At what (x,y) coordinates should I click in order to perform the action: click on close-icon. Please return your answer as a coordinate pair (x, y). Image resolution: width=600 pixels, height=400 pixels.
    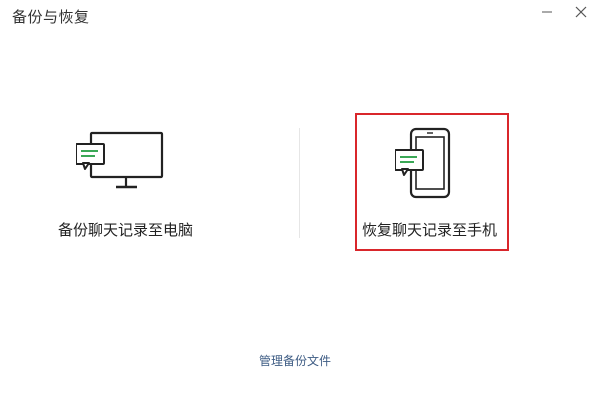
    Looking at the image, I should click on (581, 12).